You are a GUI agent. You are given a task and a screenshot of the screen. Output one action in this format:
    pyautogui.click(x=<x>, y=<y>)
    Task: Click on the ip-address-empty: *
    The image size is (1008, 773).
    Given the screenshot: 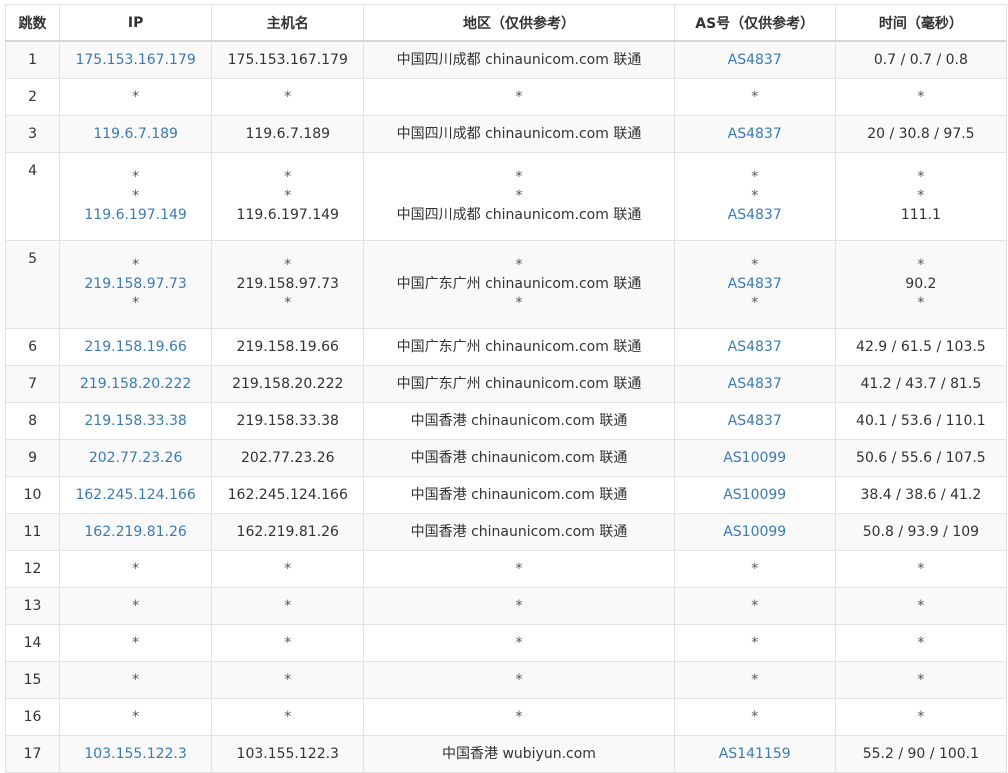 What is the action you would take?
    pyautogui.click(x=136, y=177)
    